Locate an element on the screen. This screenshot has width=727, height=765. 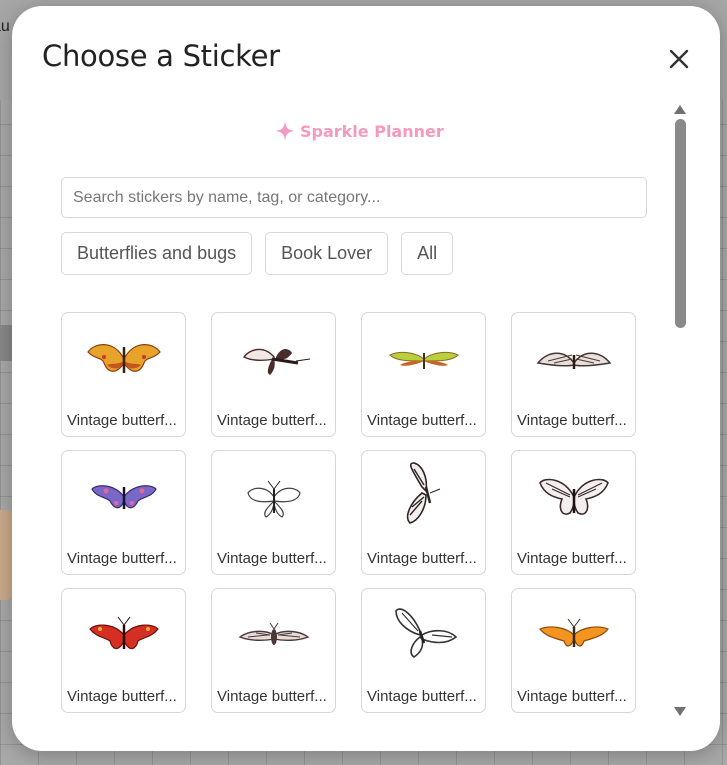
sparkle-icon is located at coordinates (285, 131).